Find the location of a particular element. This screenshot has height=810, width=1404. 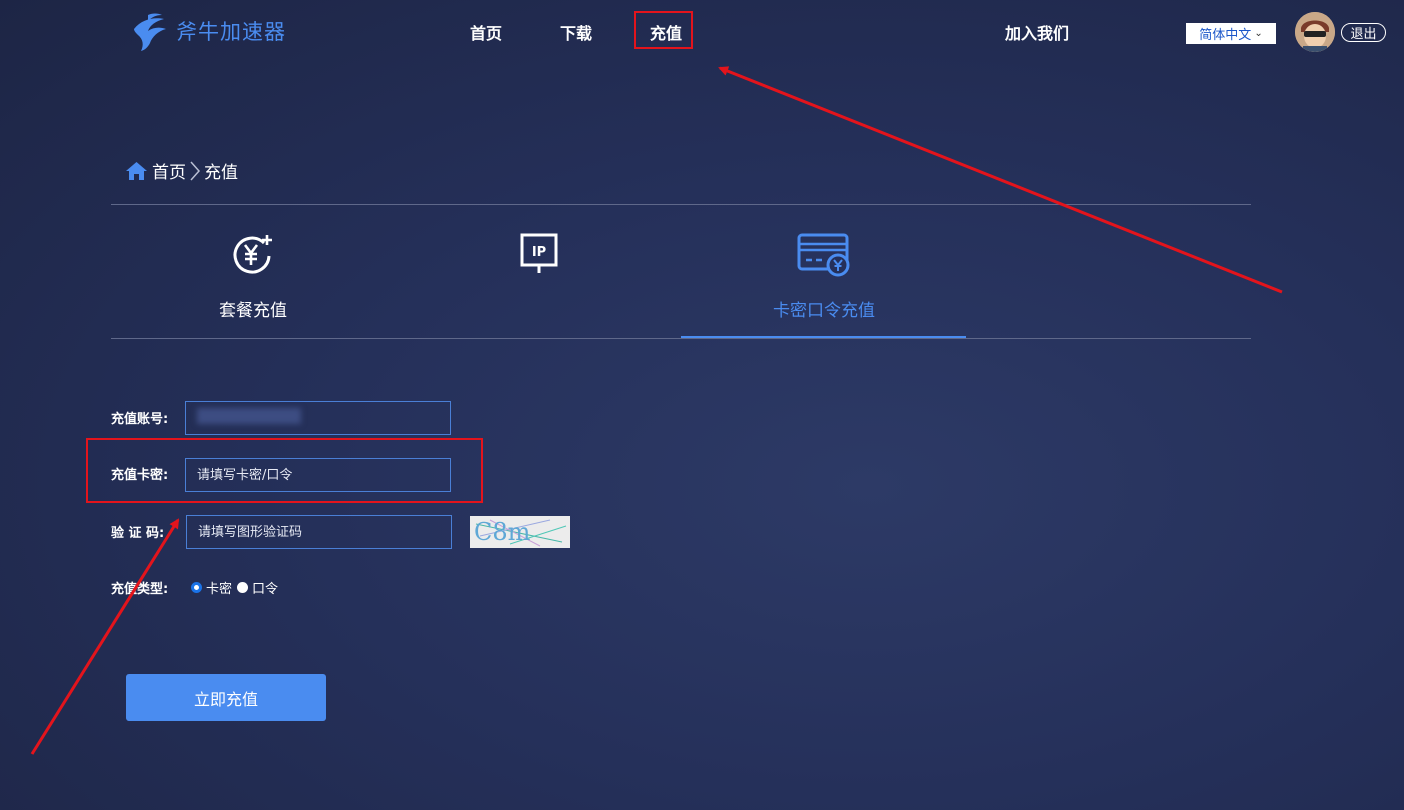

svg-text: IP is located at coordinates (539, 252).